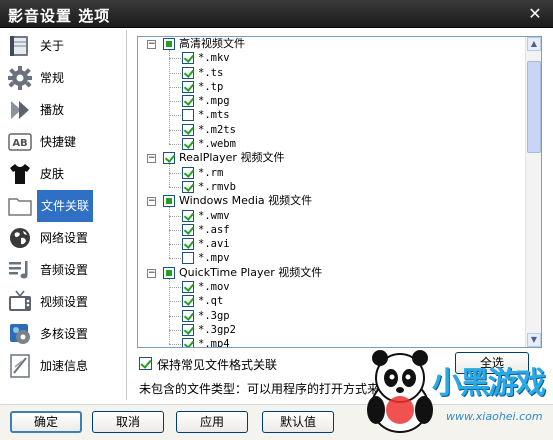 This screenshot has height=440, width=553. Describe the element at coordinates (211, 301) in the screenshot. I see `extension-label: *.qt` at that location.